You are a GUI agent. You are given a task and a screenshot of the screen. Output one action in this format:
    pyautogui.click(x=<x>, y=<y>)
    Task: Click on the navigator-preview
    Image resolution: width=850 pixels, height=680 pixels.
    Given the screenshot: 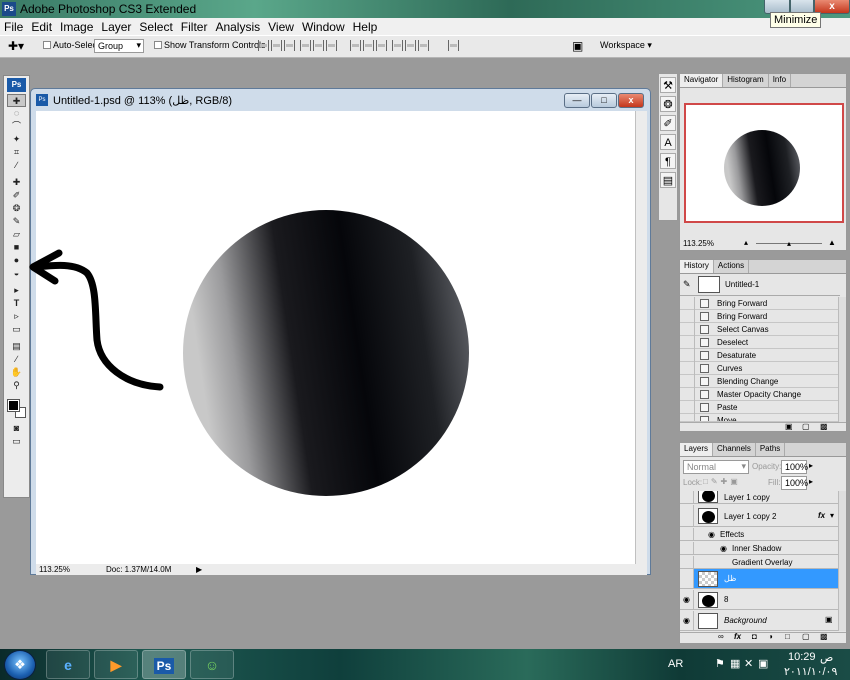 What is the action you would take?
    pyautogui.click(x=764, y=163)
    